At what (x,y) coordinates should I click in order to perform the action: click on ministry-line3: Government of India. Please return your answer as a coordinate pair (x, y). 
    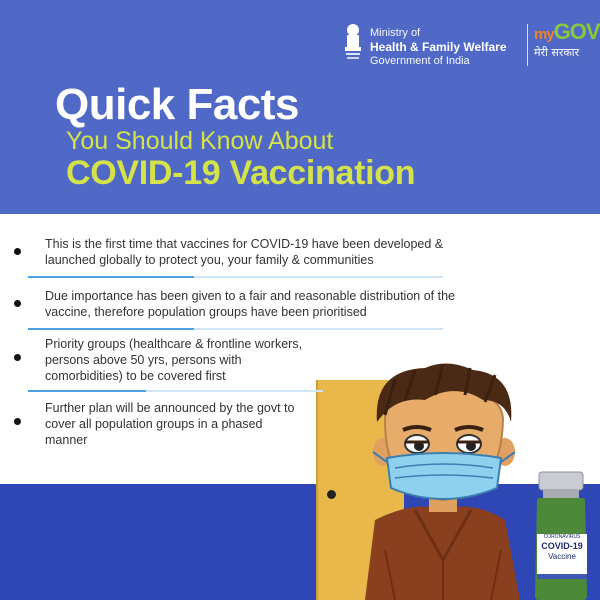
    Looking at the image, I should click on (420, 61).